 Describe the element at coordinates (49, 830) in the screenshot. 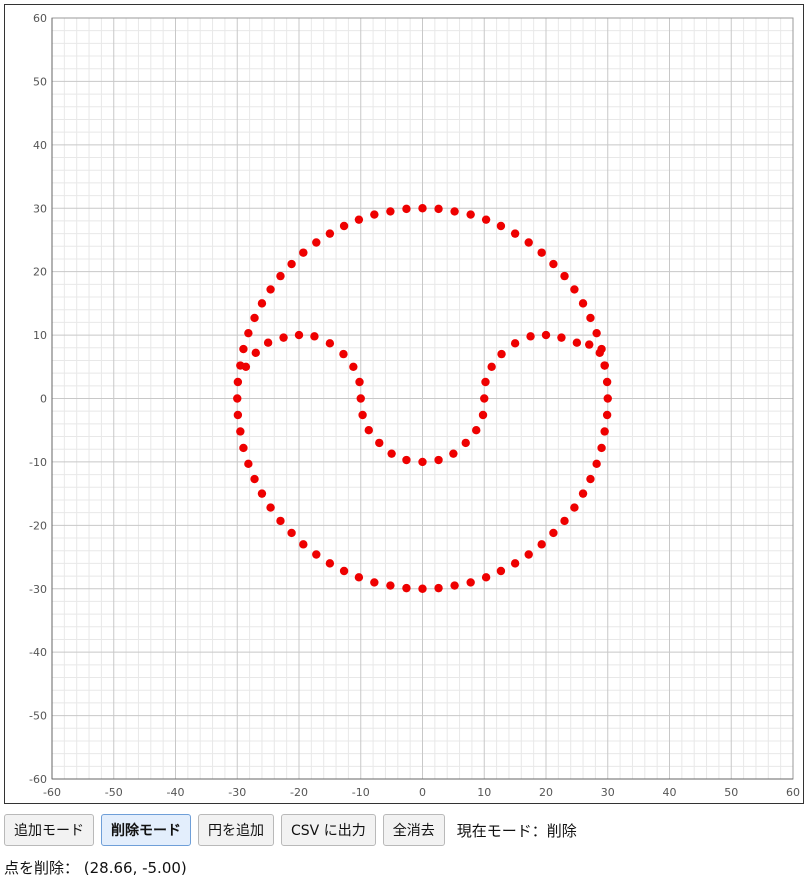

I see `add-mode-button: 追加モード` at that location.